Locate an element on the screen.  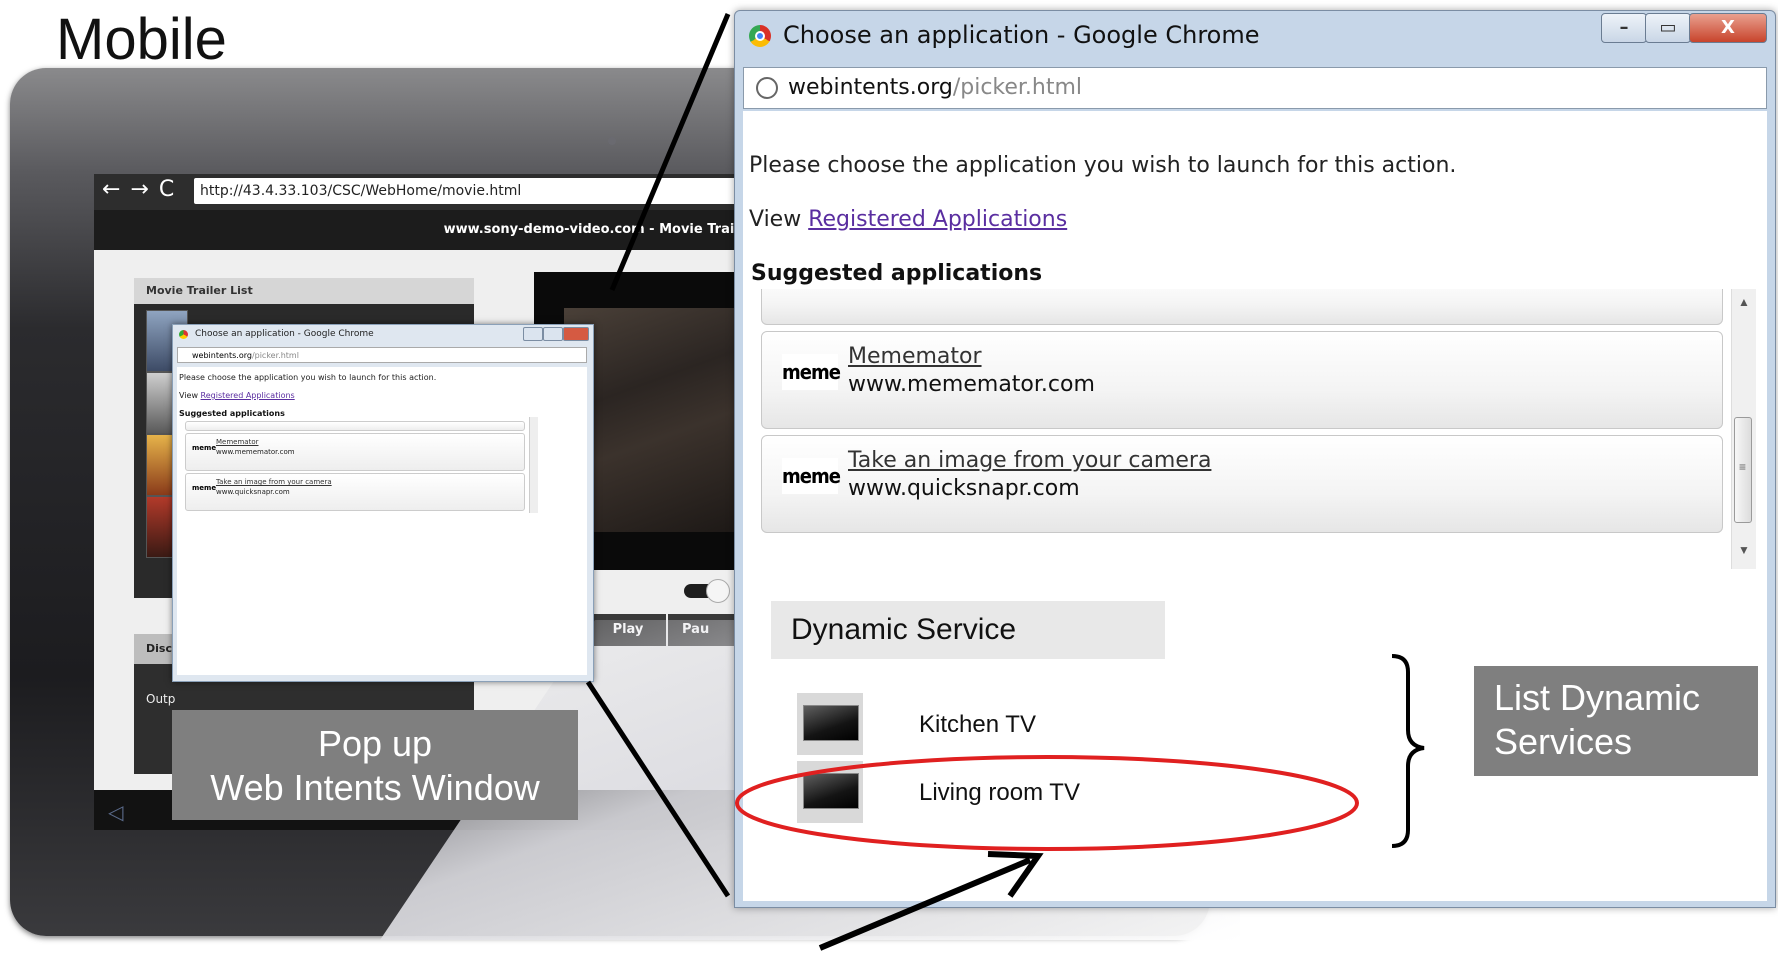
callout-line-bottom is located at coordinates (658, 789).